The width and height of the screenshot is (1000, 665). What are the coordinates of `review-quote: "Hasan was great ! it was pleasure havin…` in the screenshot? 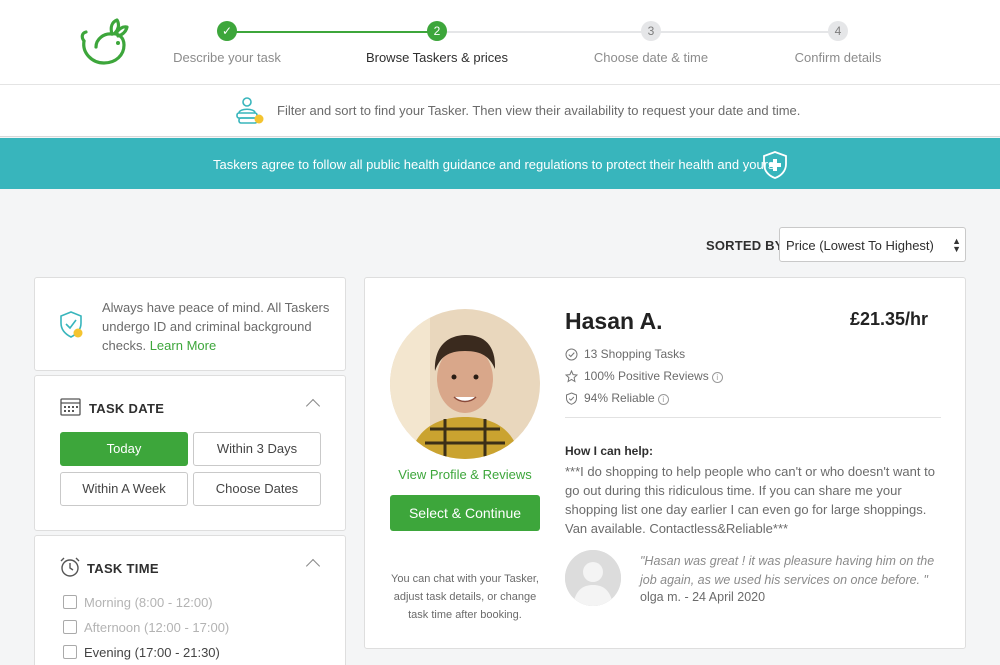 It's located at (787, 570).